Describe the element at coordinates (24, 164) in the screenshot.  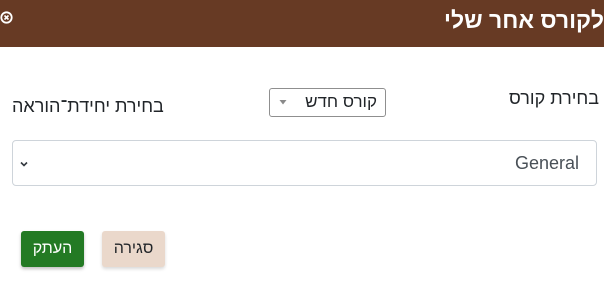
I see `chevron-down-icon` at that location.